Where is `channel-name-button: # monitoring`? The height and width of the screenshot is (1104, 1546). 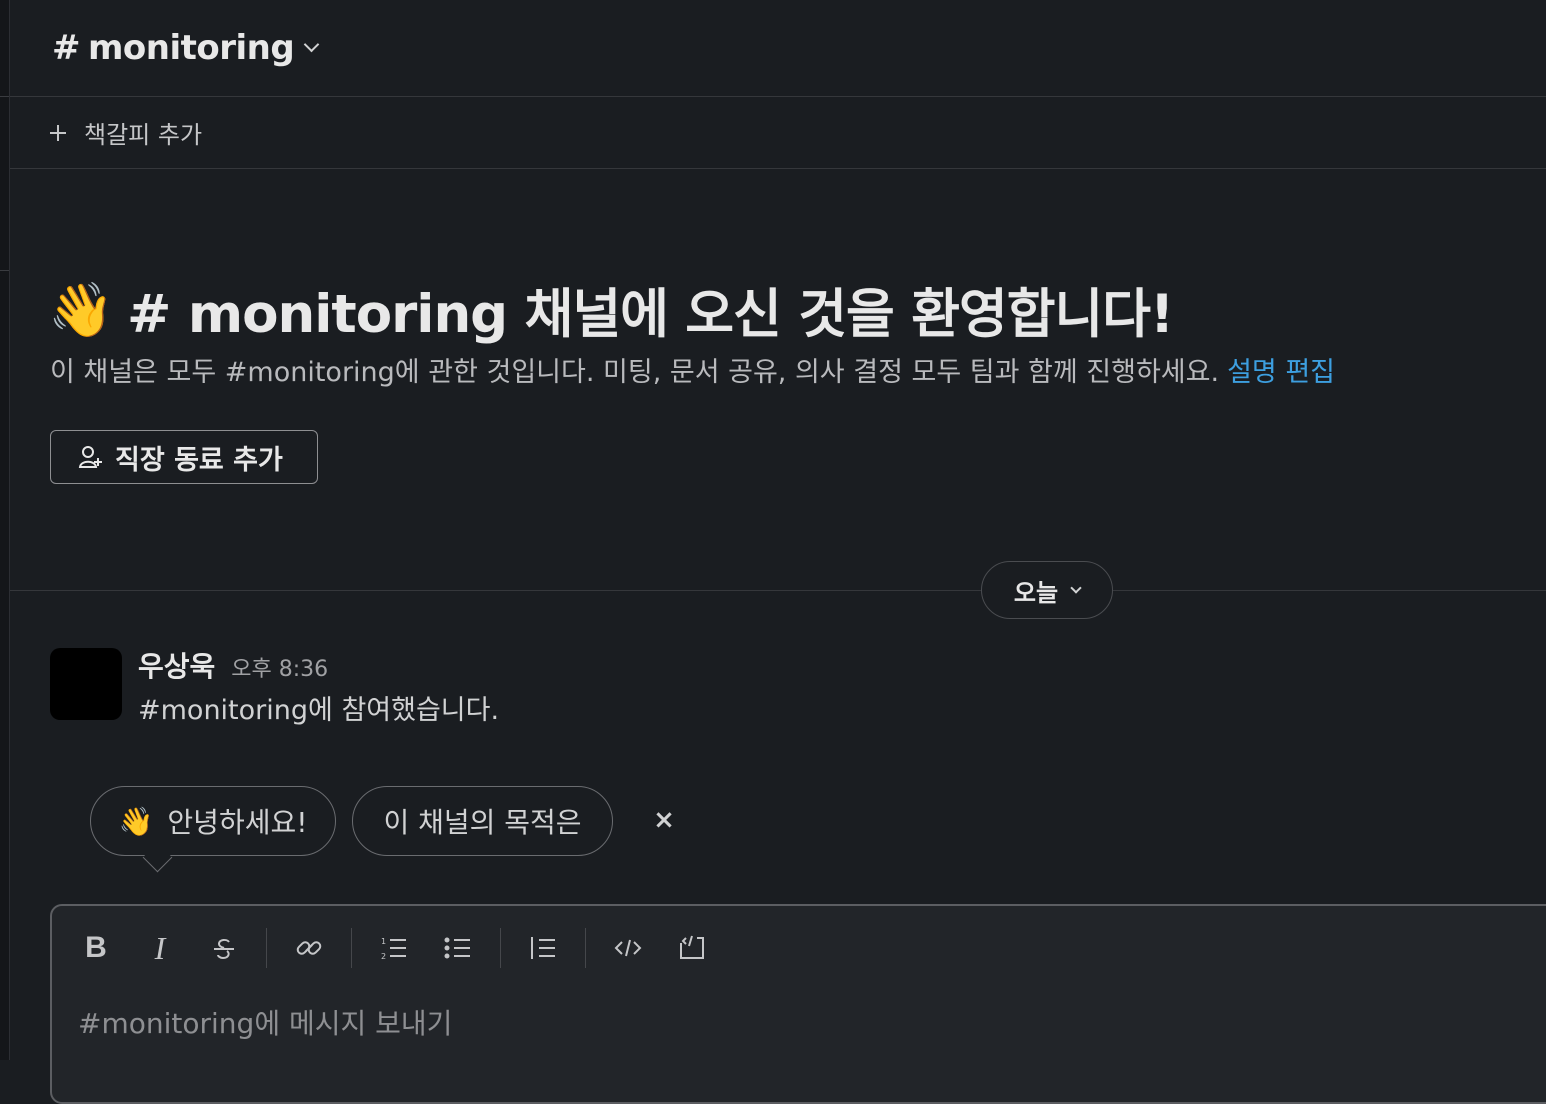
channel-name-button: # monitoring is located at coordinates (186, 48).